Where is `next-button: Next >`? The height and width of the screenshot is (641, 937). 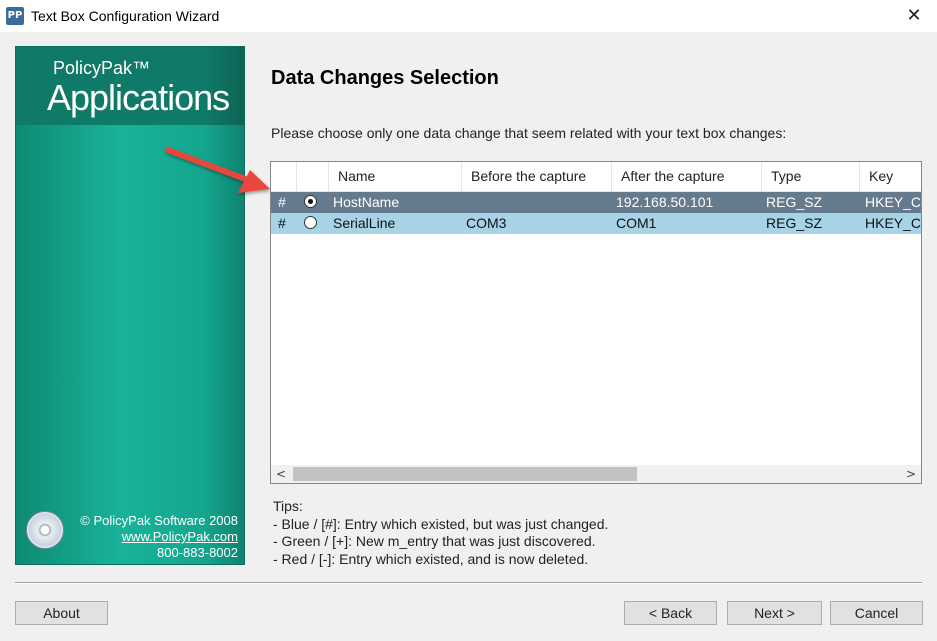
next-button: Next > is located at coordinates (774, 613).